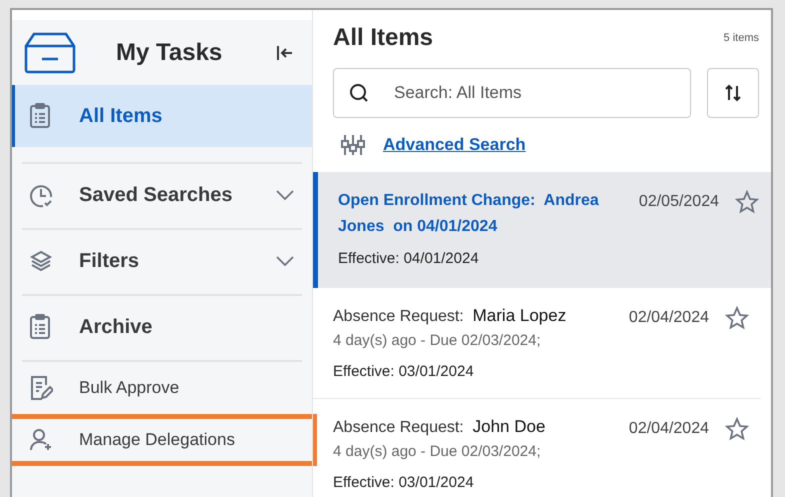 The width and height of the screenshot is (785, 497). What do you see at coordinates (42, 195) in the screenshot?
I see `clock-check-icon` at bounding box center [42, 195].